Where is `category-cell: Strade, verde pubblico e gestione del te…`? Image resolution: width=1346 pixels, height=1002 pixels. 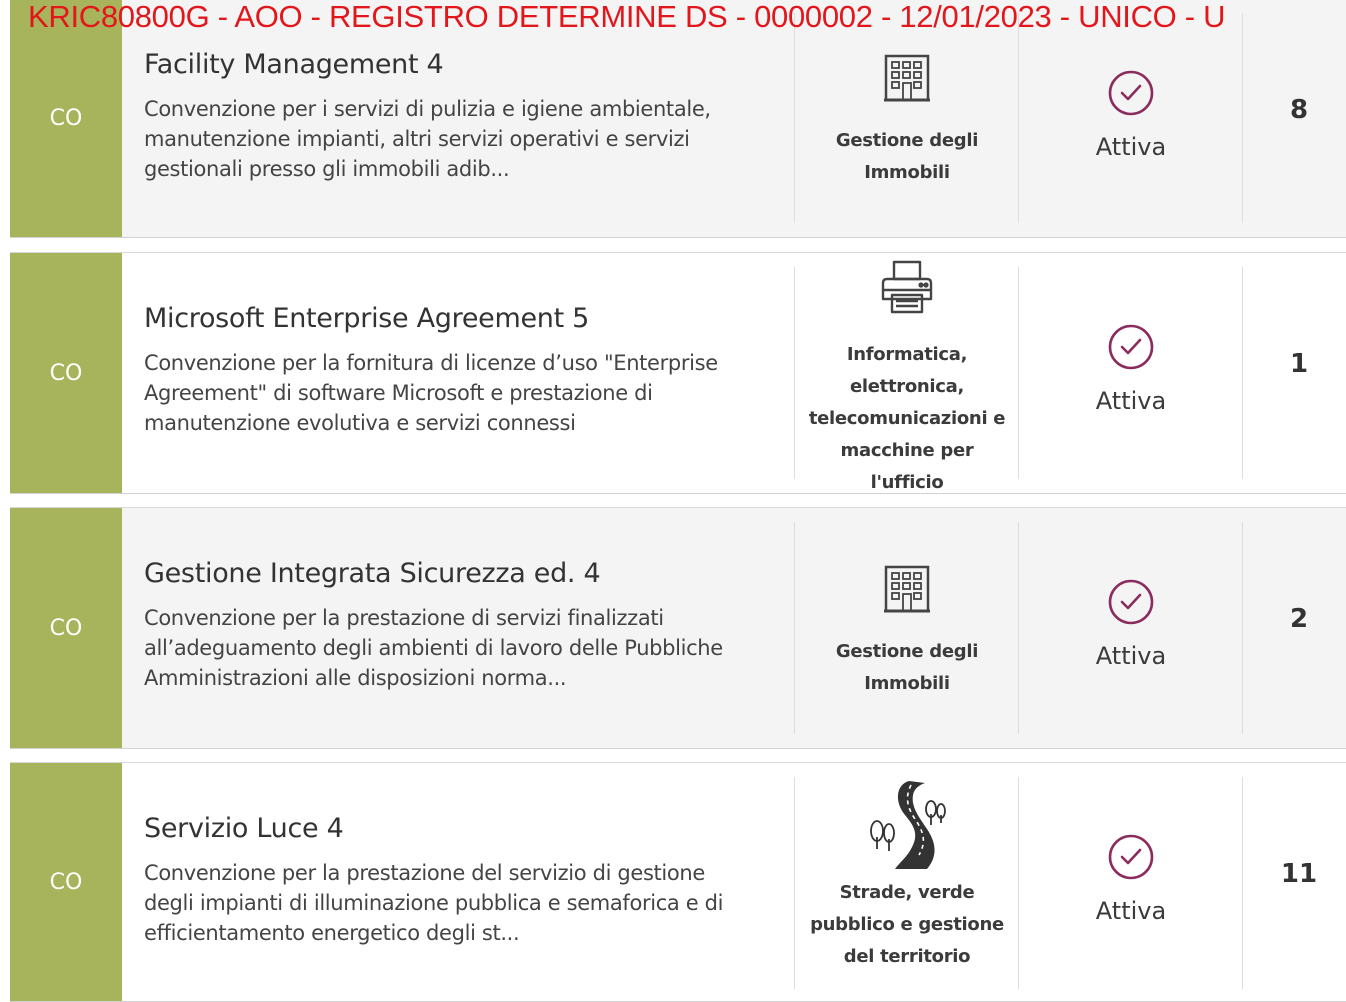
category-cell: Strade, verde pubblico e gestione del te… is located at coordinates (907, 876).